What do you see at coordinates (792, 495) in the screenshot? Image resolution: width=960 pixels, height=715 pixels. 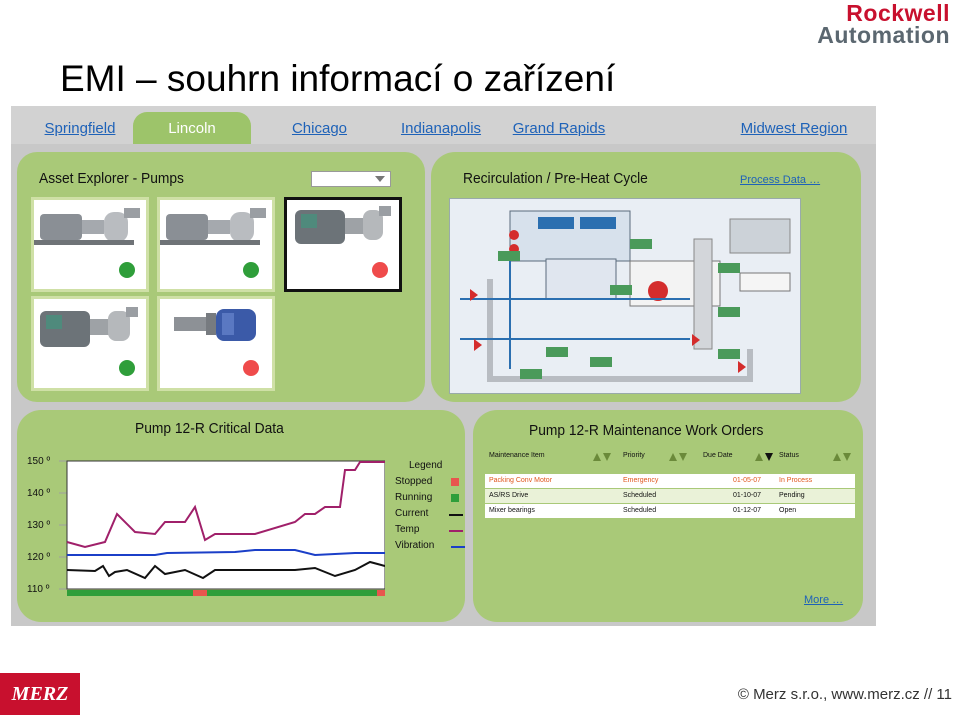 I see `cell-status: Pending` at bounding box center [792, 495].